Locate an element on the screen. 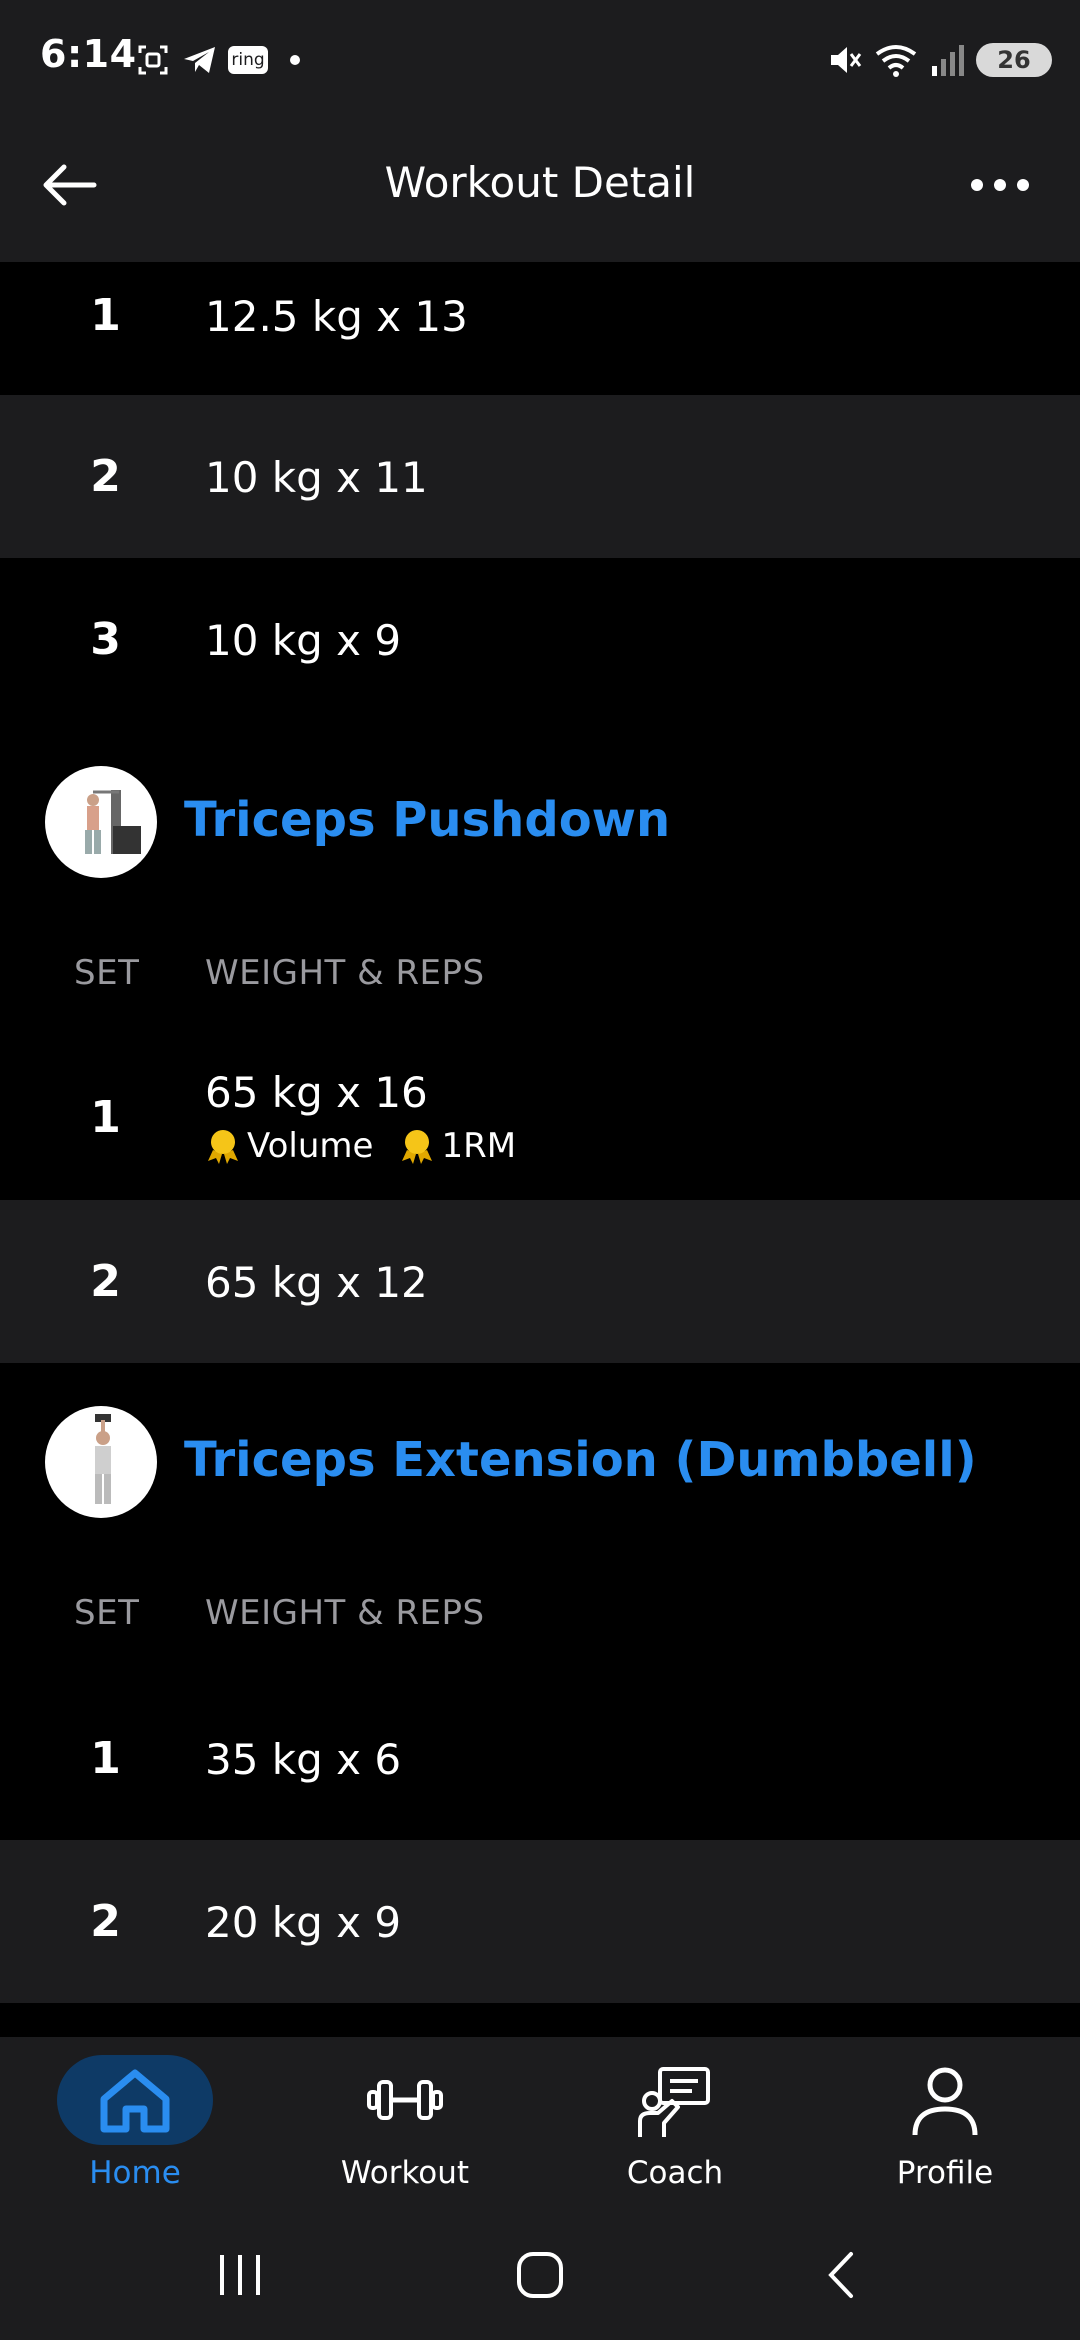 This screenshot has height=2340, width=1080. coach-icon is located at coordinates (674, 2102).